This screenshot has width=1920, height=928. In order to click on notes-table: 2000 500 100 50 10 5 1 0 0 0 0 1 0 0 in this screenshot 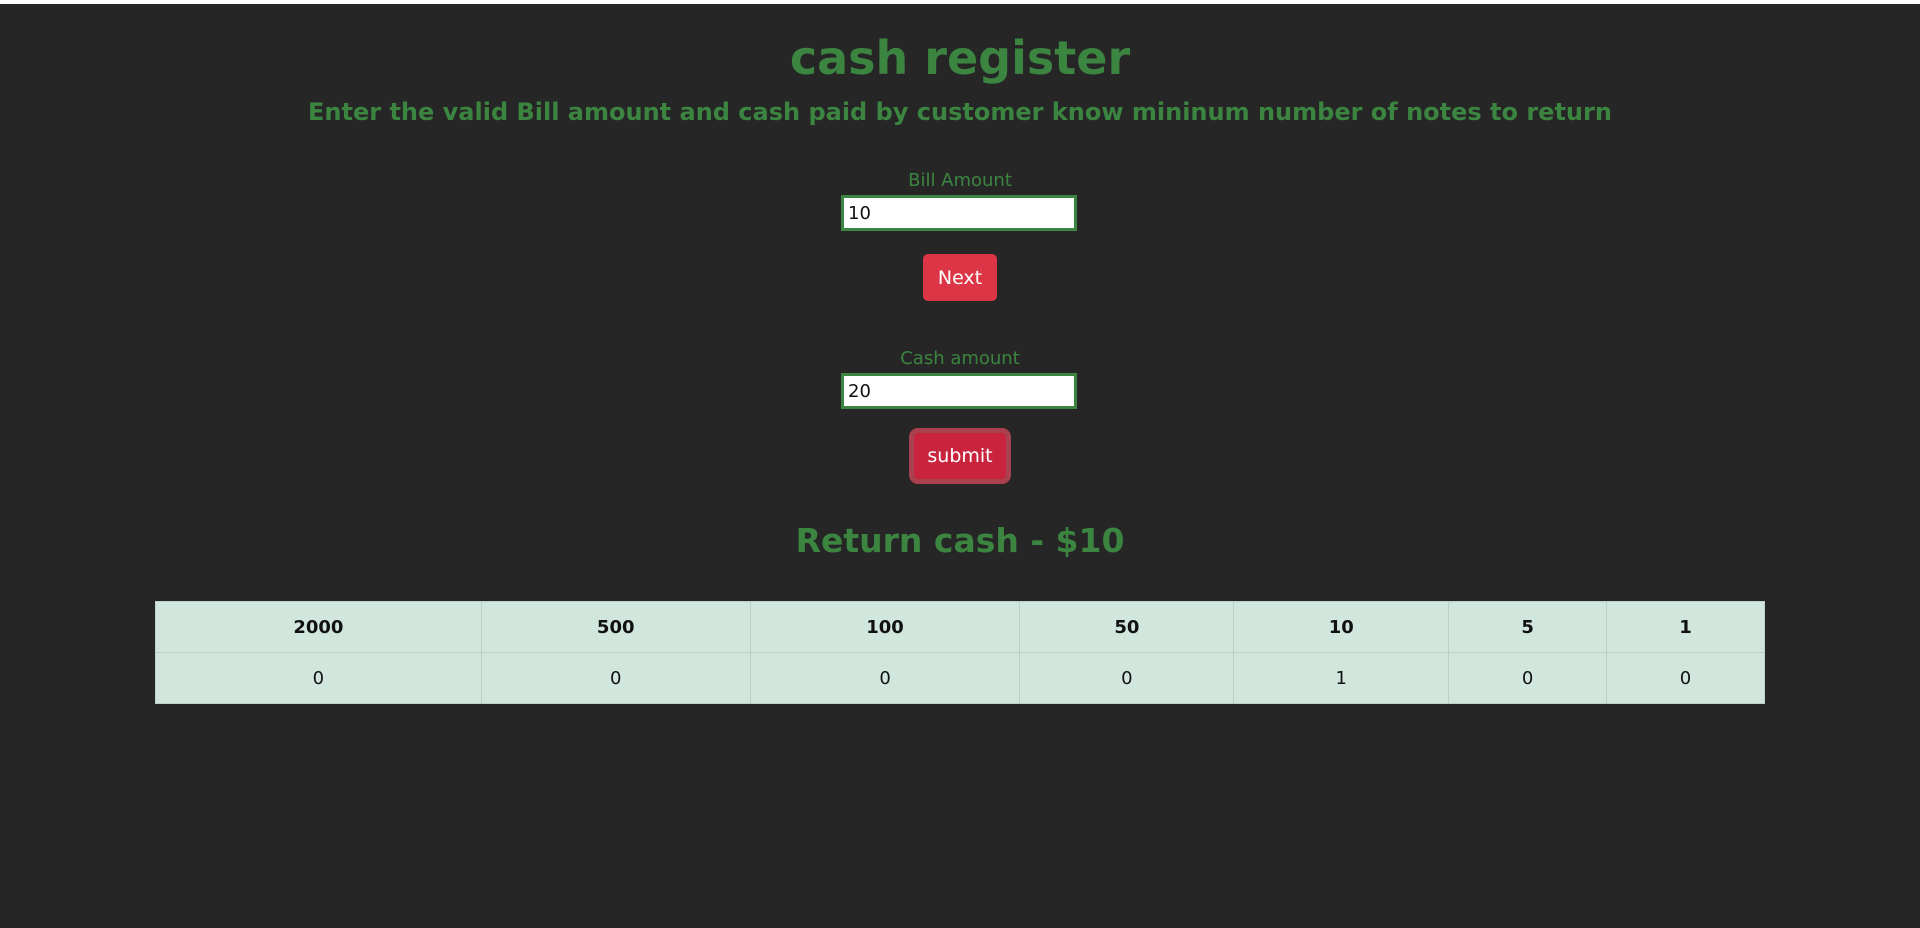, I will do `click(960, 652)`.